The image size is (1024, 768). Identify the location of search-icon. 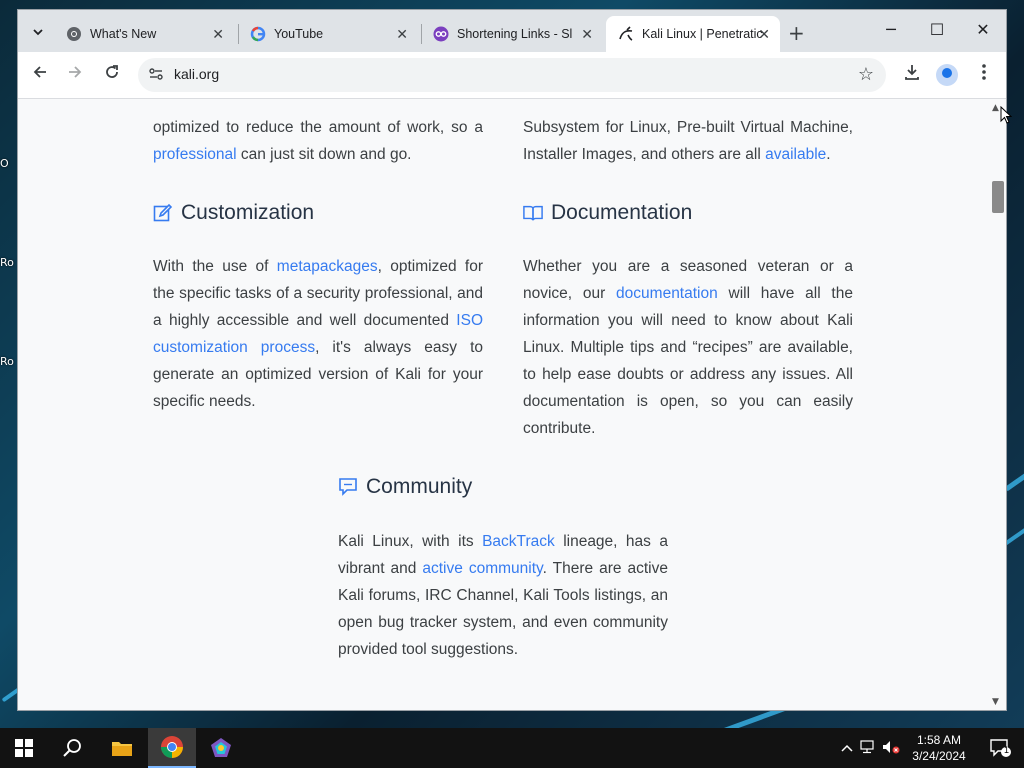
(72, 748).